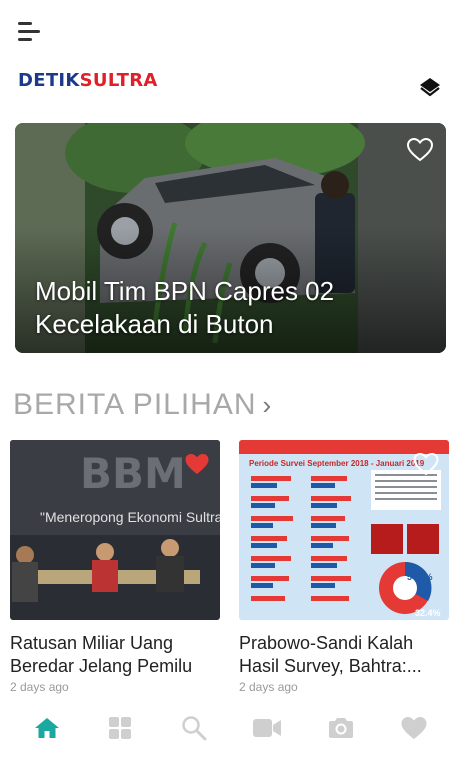 The height and width of the screenshot is (758, 461). Describe the element at coordinates (115, 530) in the screenshot. I see `article-image-1: BBM "Meneropong Ekonomi Sultra` at that location.